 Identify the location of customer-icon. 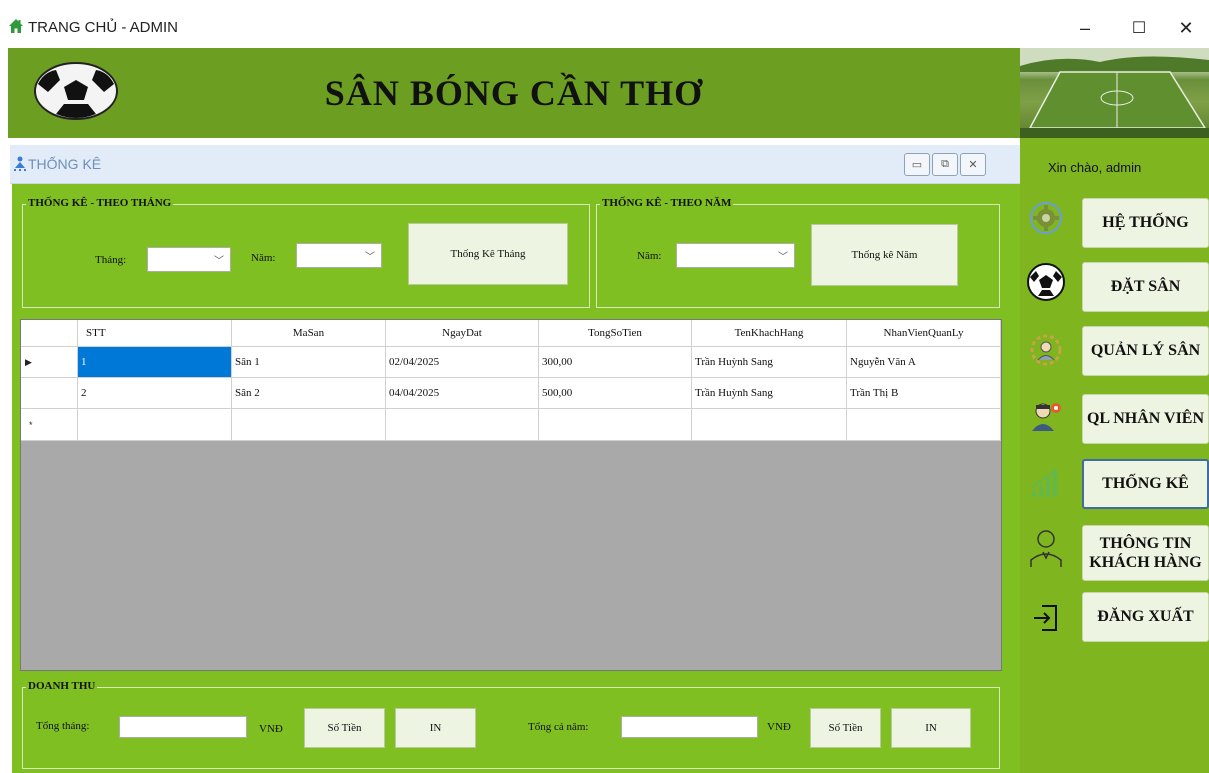
(1046, 548).